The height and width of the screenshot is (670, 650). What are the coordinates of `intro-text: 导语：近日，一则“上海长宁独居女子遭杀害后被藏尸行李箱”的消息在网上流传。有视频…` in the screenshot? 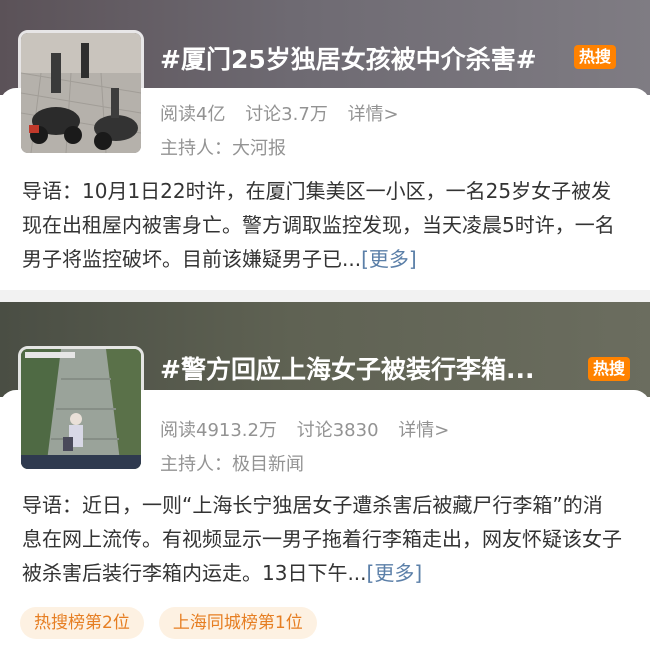 It's located at (322, 539).